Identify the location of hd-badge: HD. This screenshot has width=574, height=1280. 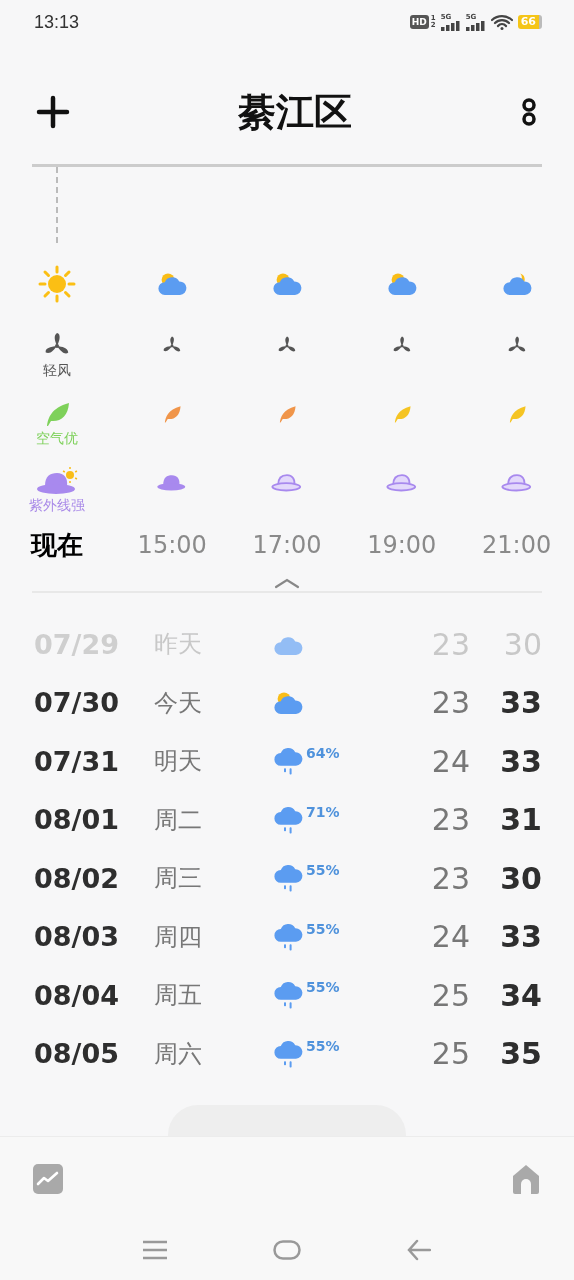
(419, 22).